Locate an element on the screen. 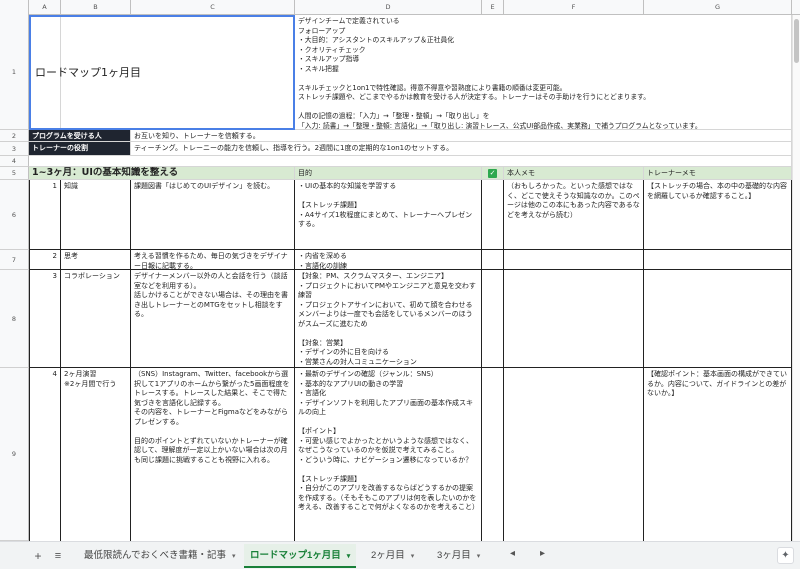  scroll-tabs-right-icon: ▸ is located at coordinates (542, 553).